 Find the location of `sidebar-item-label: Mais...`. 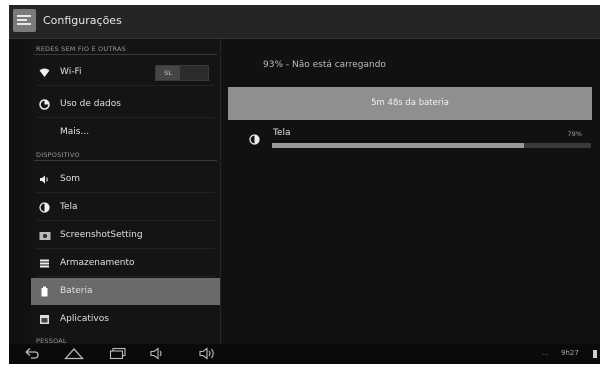

sidebar-item-label: Mais... is located at coordinates (75, 132).